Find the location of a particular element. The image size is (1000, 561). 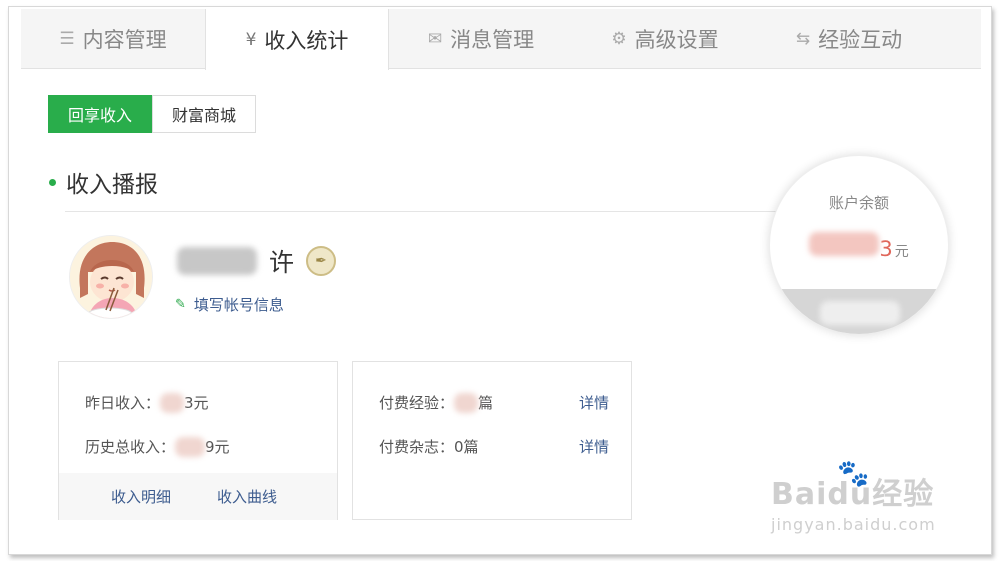

main-tab-bar: ☰ 内容管理 ¥ 收入统计 ✉ 消息管理 ⚙ 高级设置 ⇆ 经验互动 is located at coordinates (501, 39).